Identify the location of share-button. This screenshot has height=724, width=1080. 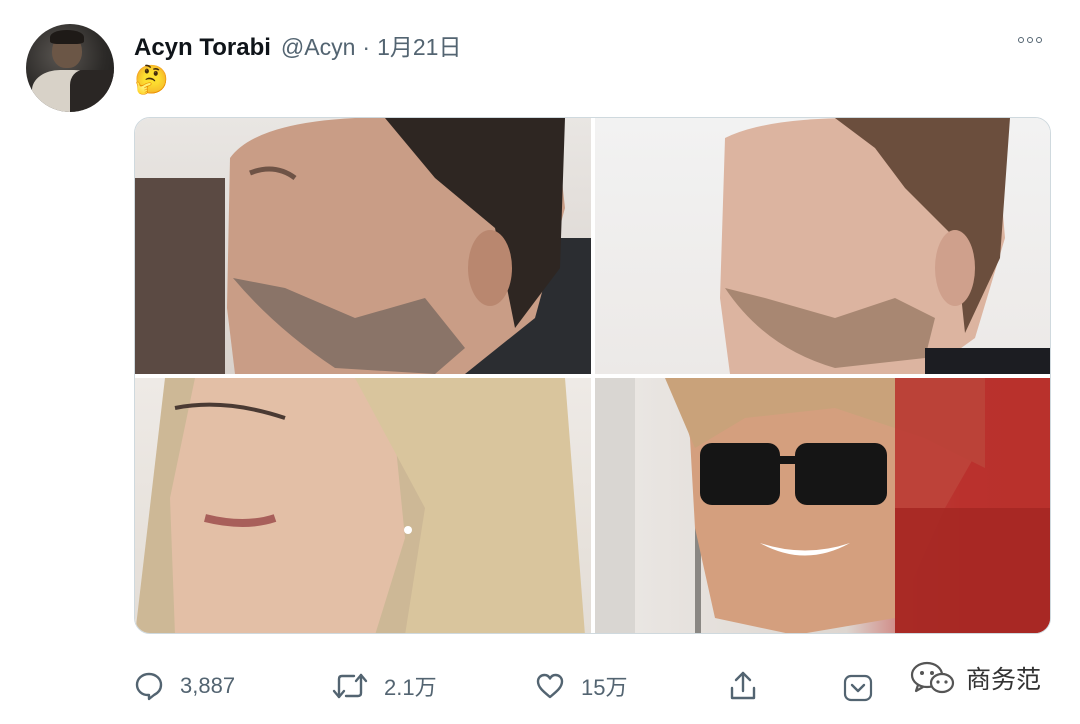
(743, 686).